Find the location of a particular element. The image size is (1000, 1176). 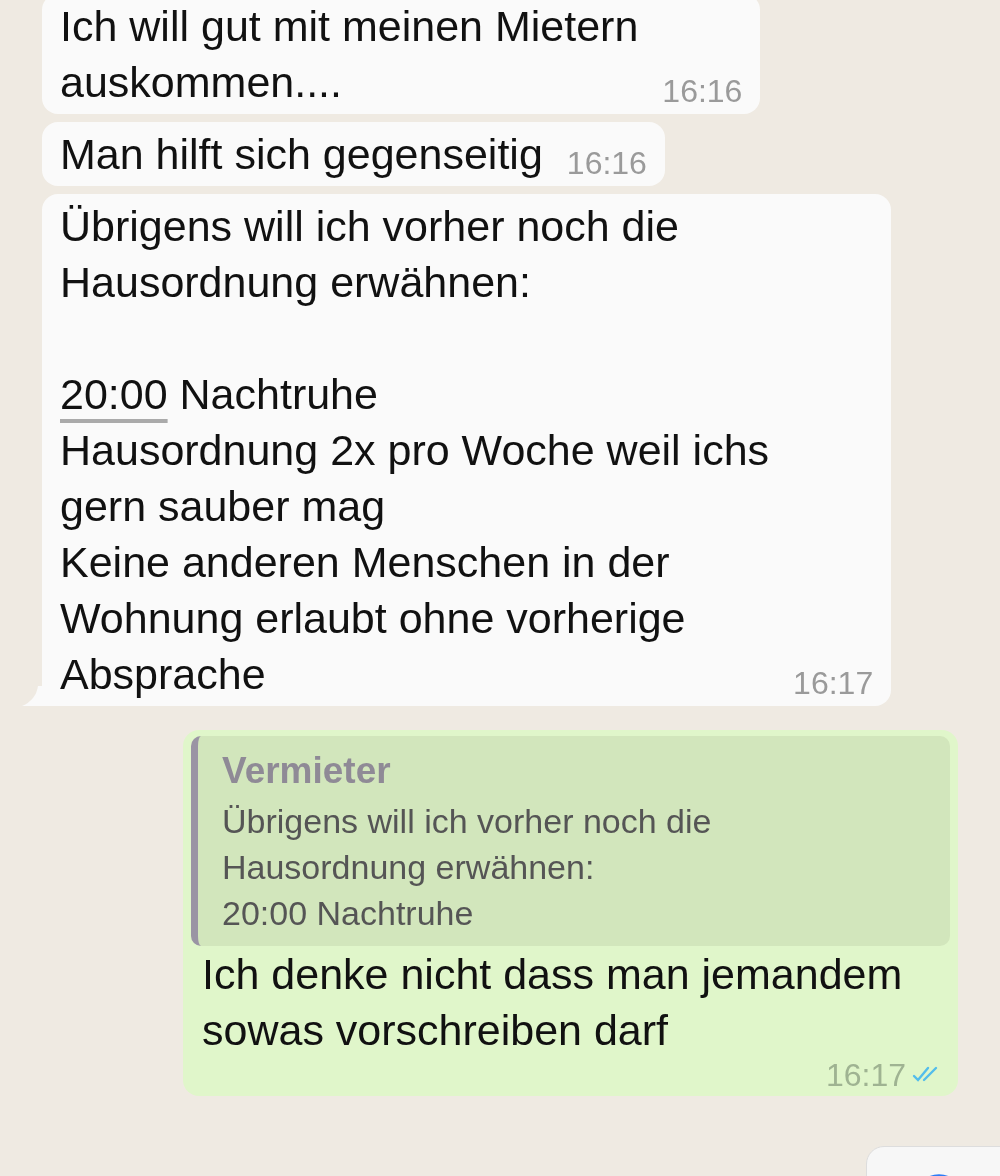

message-text: Ich denke nicht dass man jemandem sowas vorschreiben darf is located at coordinates (552, 1002).